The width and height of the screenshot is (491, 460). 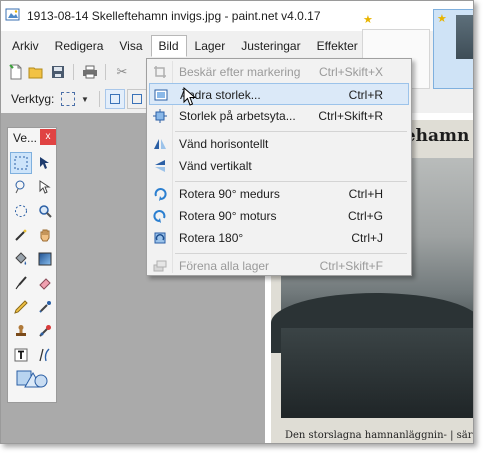 I want to click on photo-shore, so click(x=377, y=373).